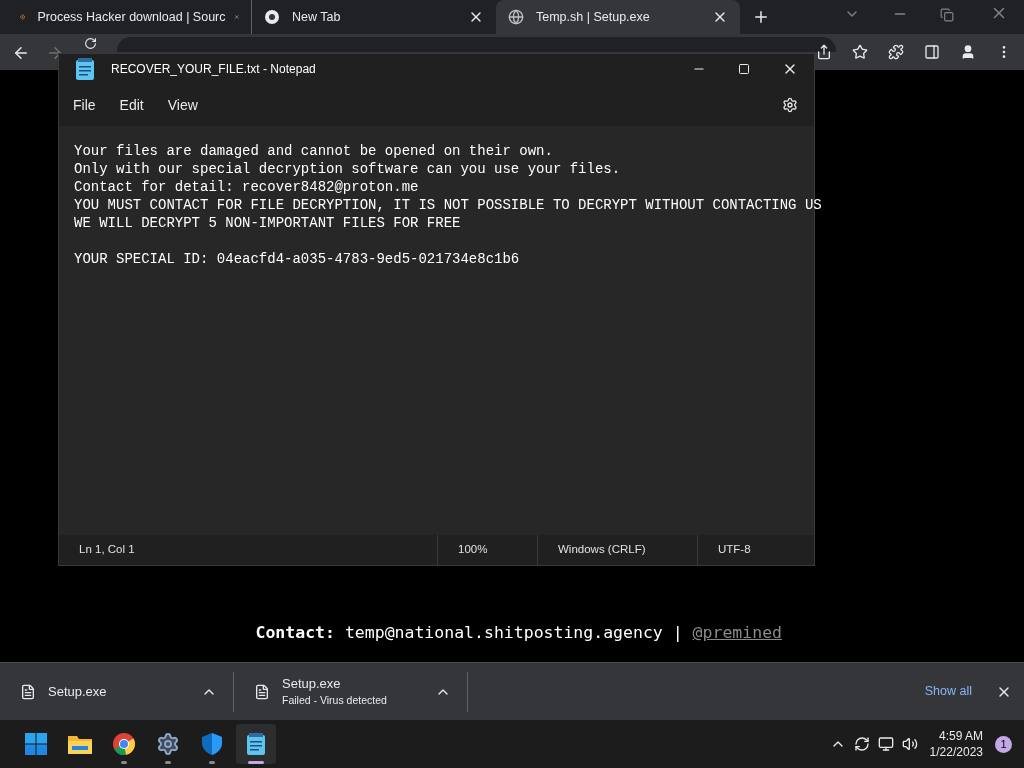  What do you see at coordinates (518, 633) in the screenshot?
I see `contact-line: Contact: temp@national.shitposting.agency | @premined` at bounding box center [518, 633].